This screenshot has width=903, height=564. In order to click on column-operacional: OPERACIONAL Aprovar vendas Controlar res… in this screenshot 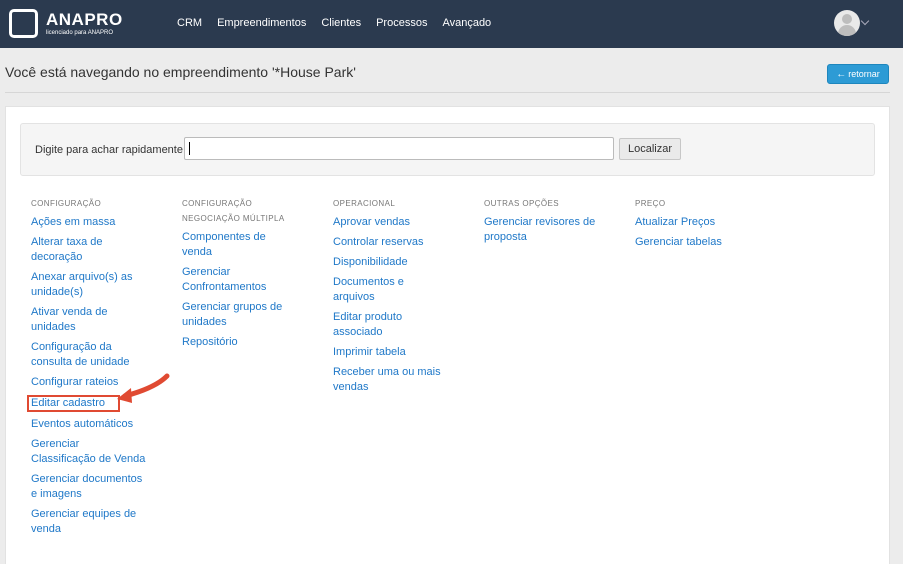, I will do `click(390, 298)`.